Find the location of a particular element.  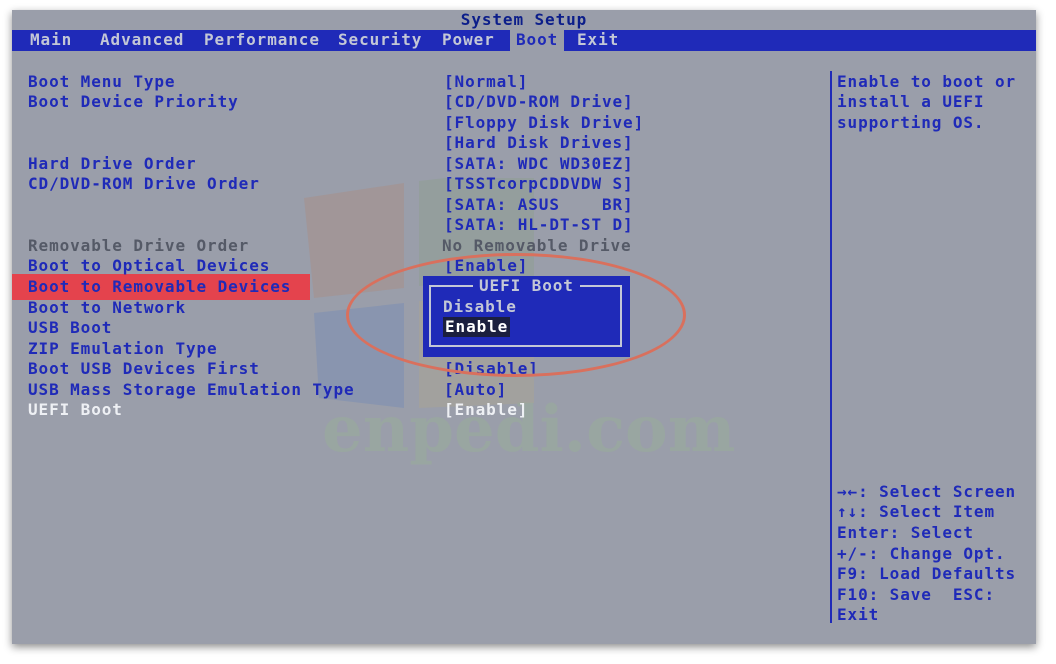

value-boot-priority-2: [Floppy Disk Drive] is located at coordinates (544, 123).